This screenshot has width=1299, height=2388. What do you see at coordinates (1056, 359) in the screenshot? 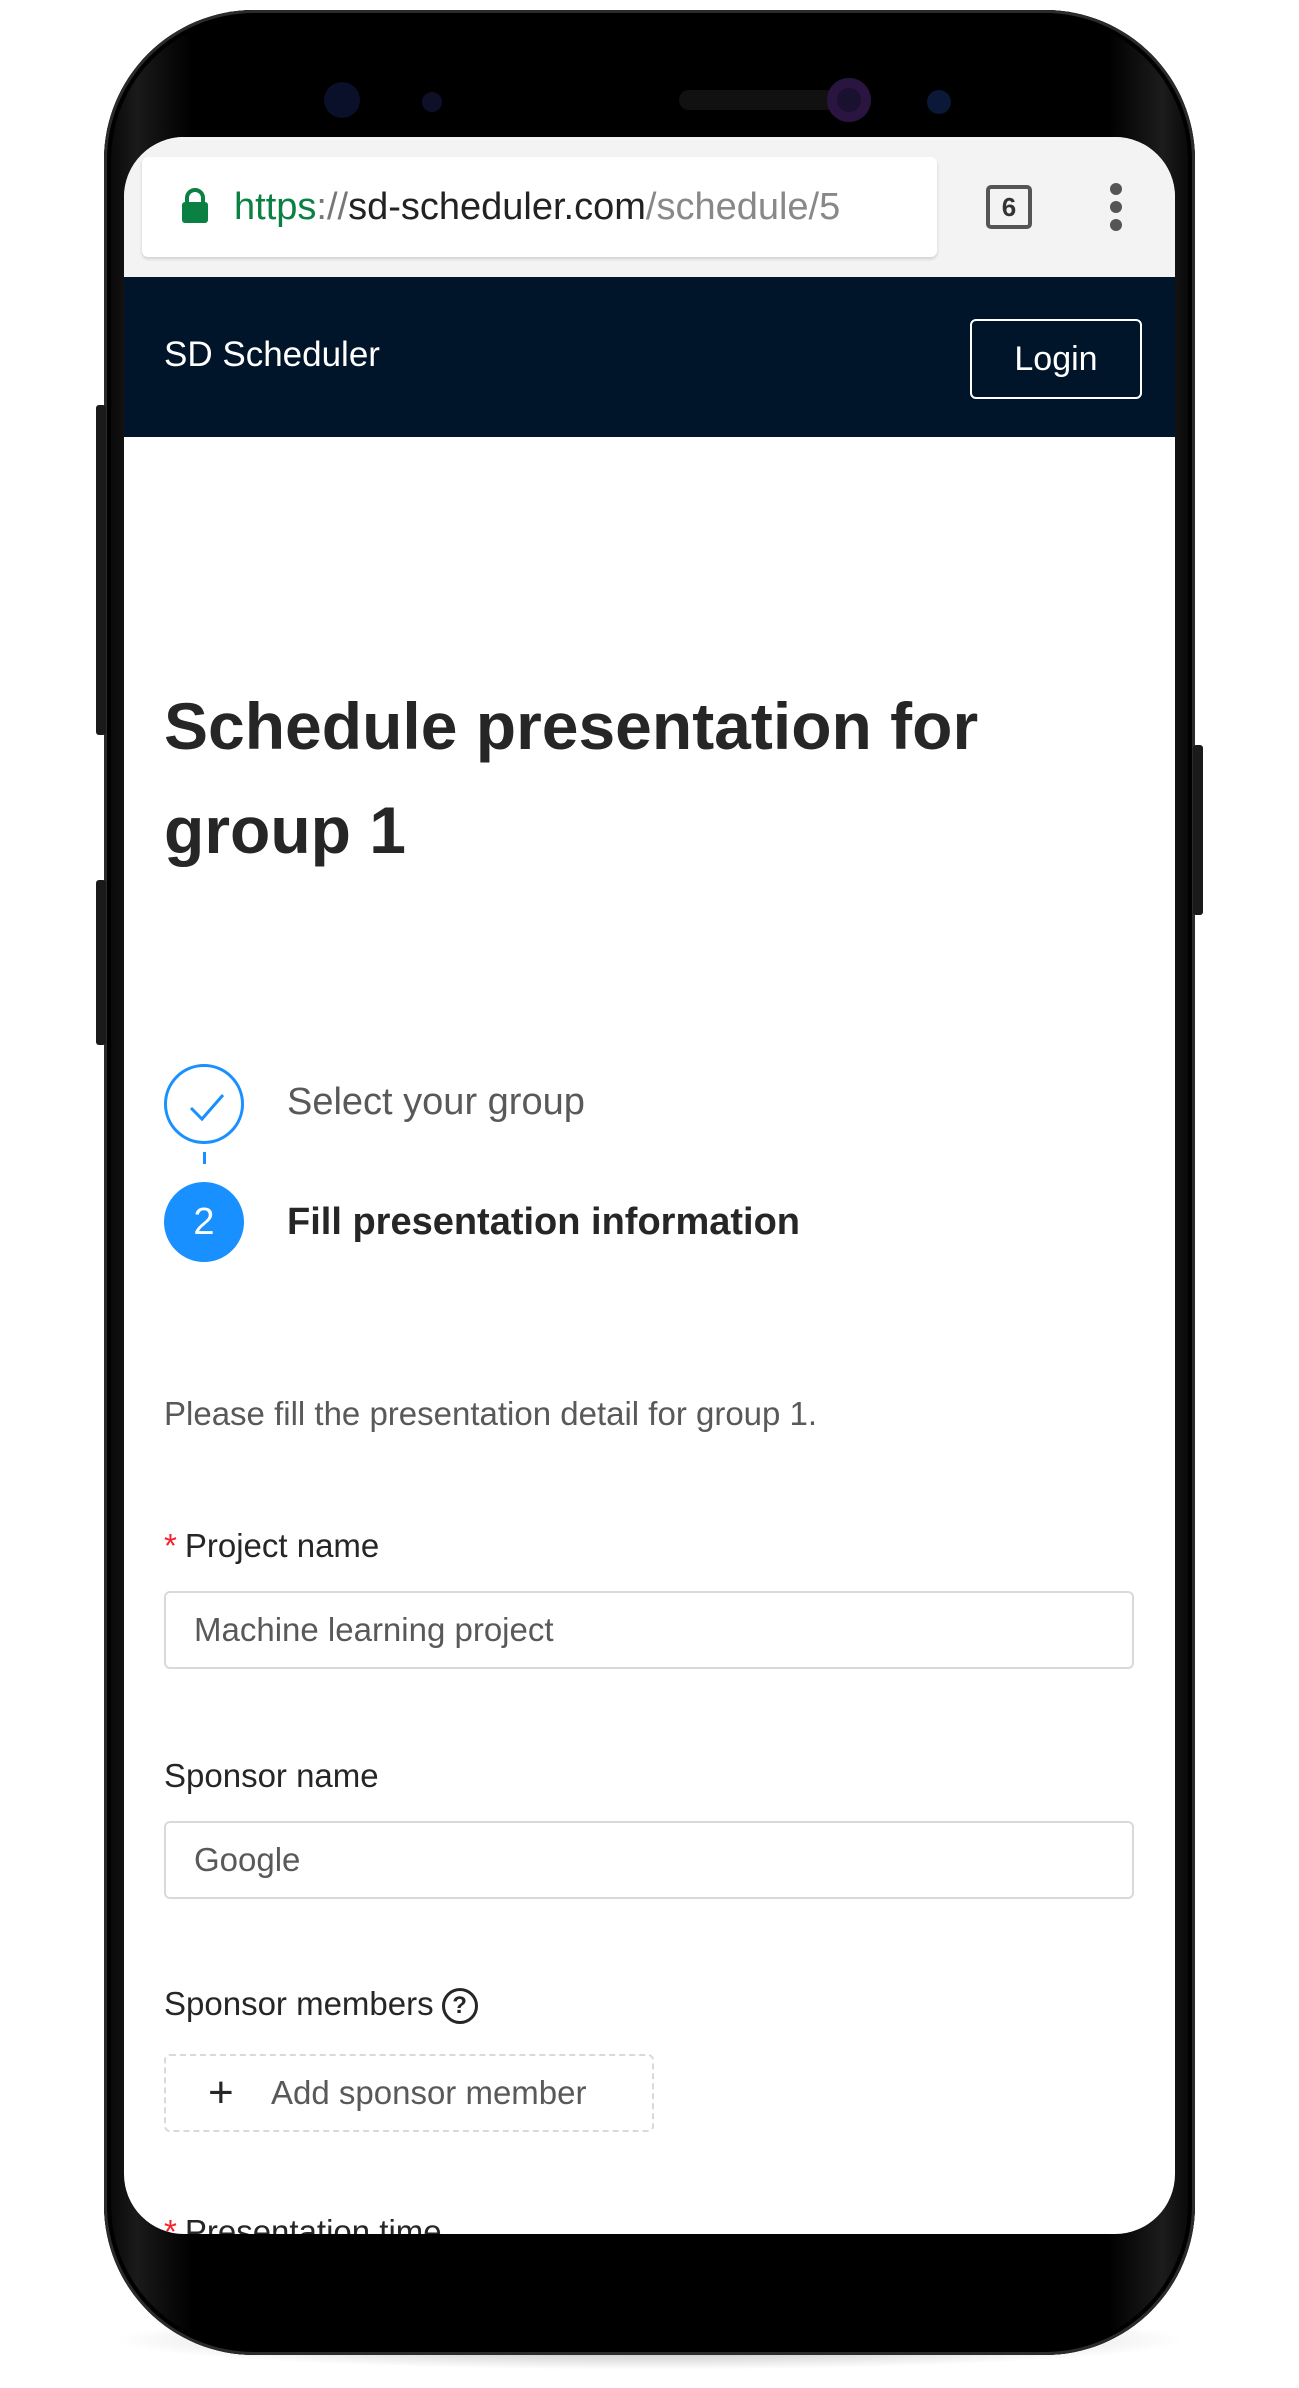
I see `login-button: Login` at bounding box center [1056, 359].